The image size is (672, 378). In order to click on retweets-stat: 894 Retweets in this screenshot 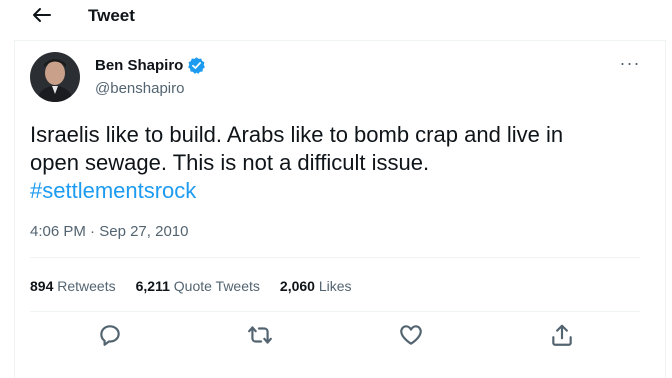, I will do `click(73, 286)`.